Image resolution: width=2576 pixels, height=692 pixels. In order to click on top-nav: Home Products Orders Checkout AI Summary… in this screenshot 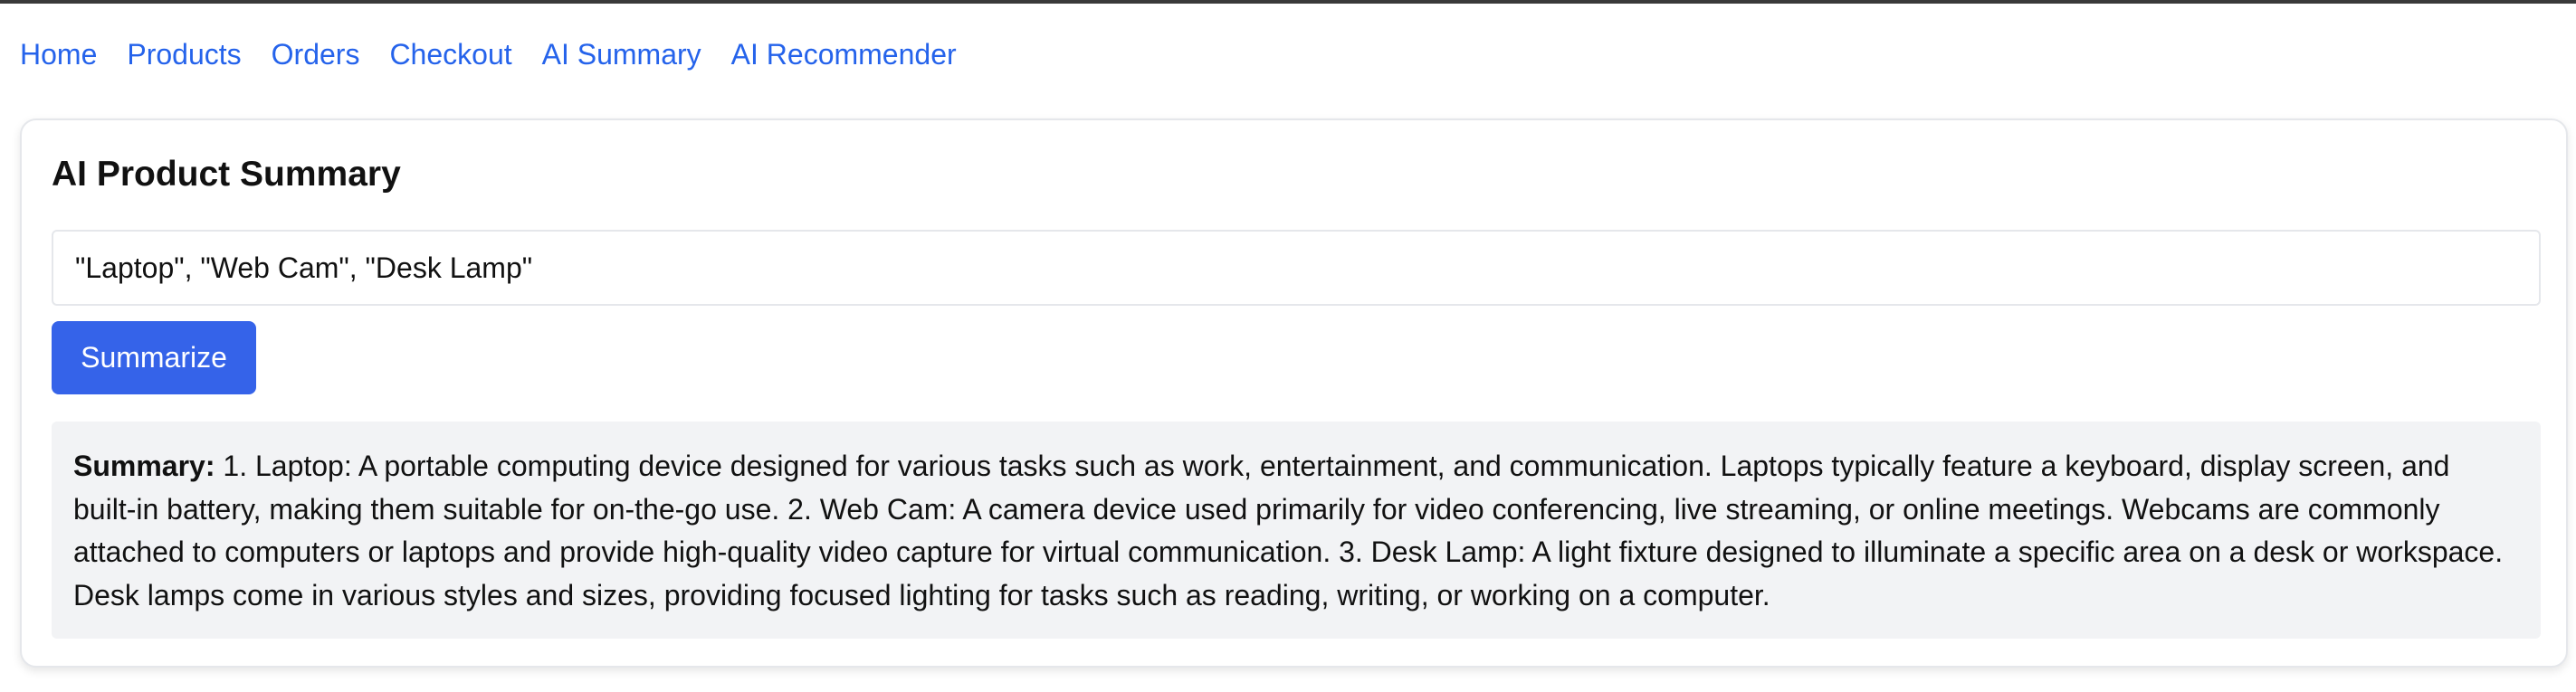, I will do `click(504, 54)`.